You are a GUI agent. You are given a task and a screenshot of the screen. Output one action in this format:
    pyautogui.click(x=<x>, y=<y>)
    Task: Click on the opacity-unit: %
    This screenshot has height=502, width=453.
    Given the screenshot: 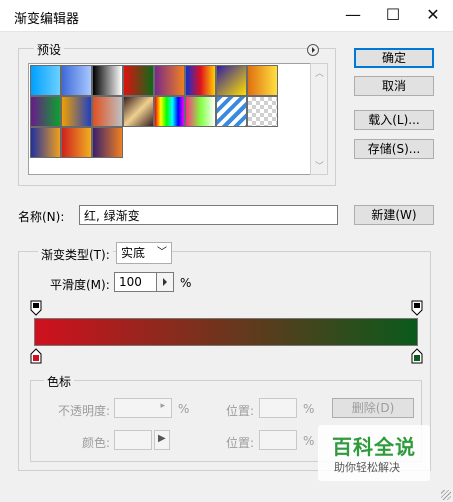 What is the action you would take?
    pyautogui.click(x=184, y=409)
    